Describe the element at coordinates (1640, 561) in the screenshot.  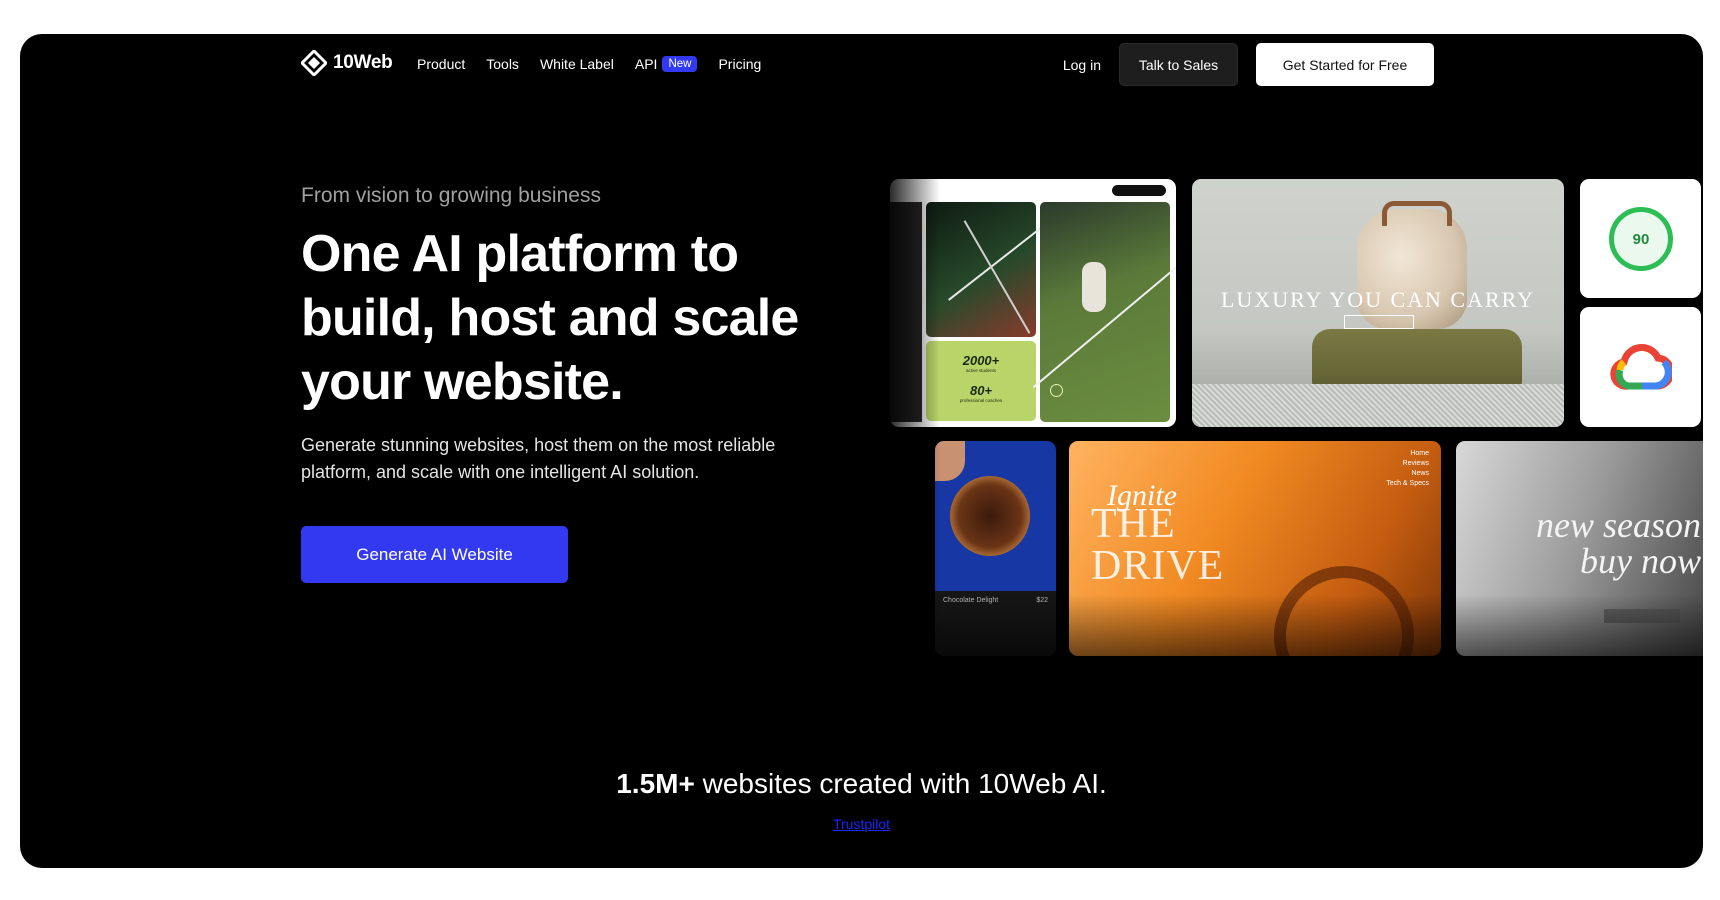
I see `fashion-line2: buy now` at that location.